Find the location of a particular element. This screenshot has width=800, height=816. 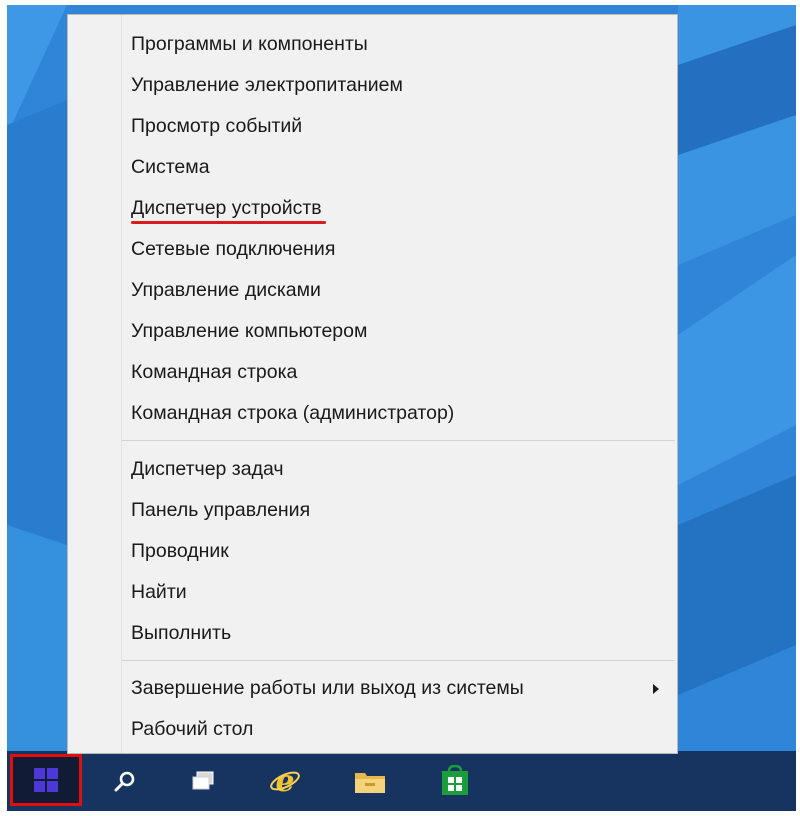

menu-item-label: Проводник is located at coordinates (180, 551).